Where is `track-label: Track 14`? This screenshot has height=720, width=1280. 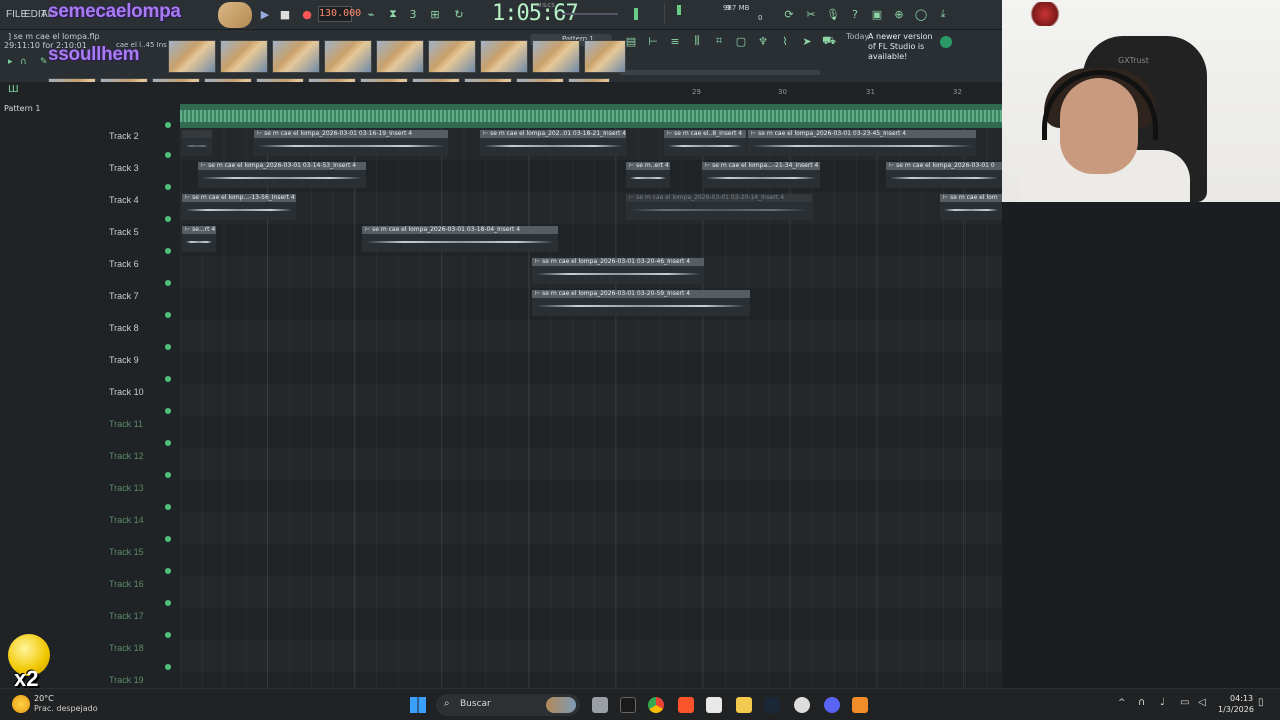
track-label: Track 14 is located at coordinates (126, 520).